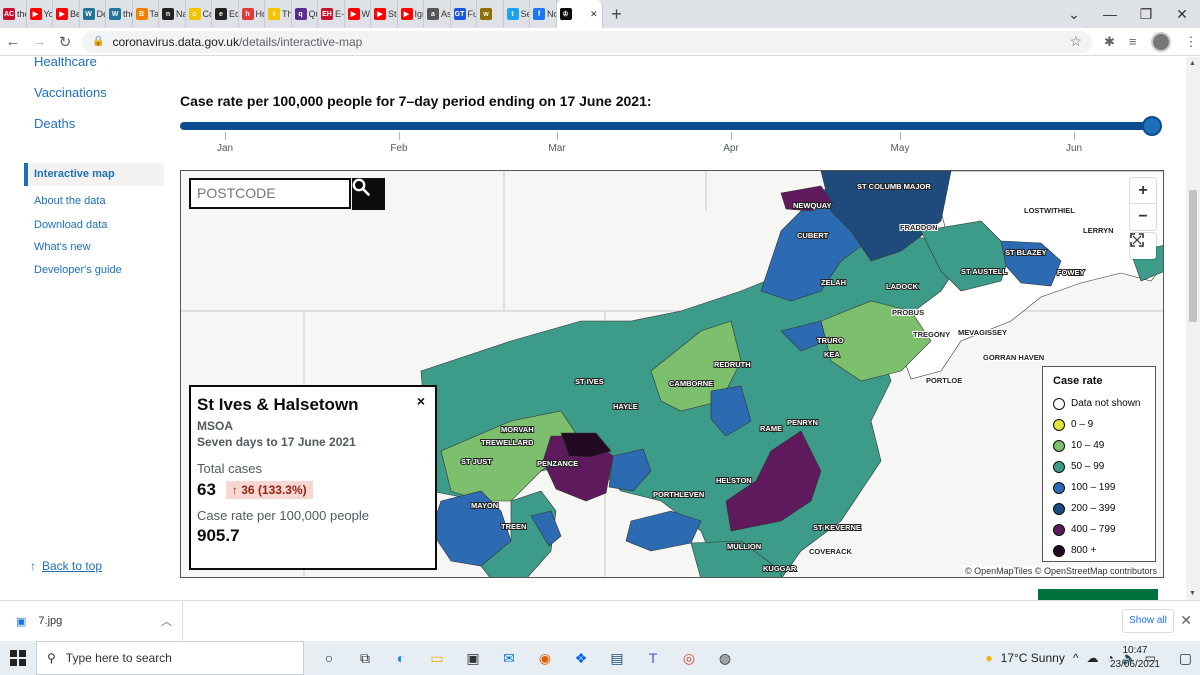  Describe the element at coordinates (437, 14) in the screenshot. I see `browser-tab: aAss` at that location.